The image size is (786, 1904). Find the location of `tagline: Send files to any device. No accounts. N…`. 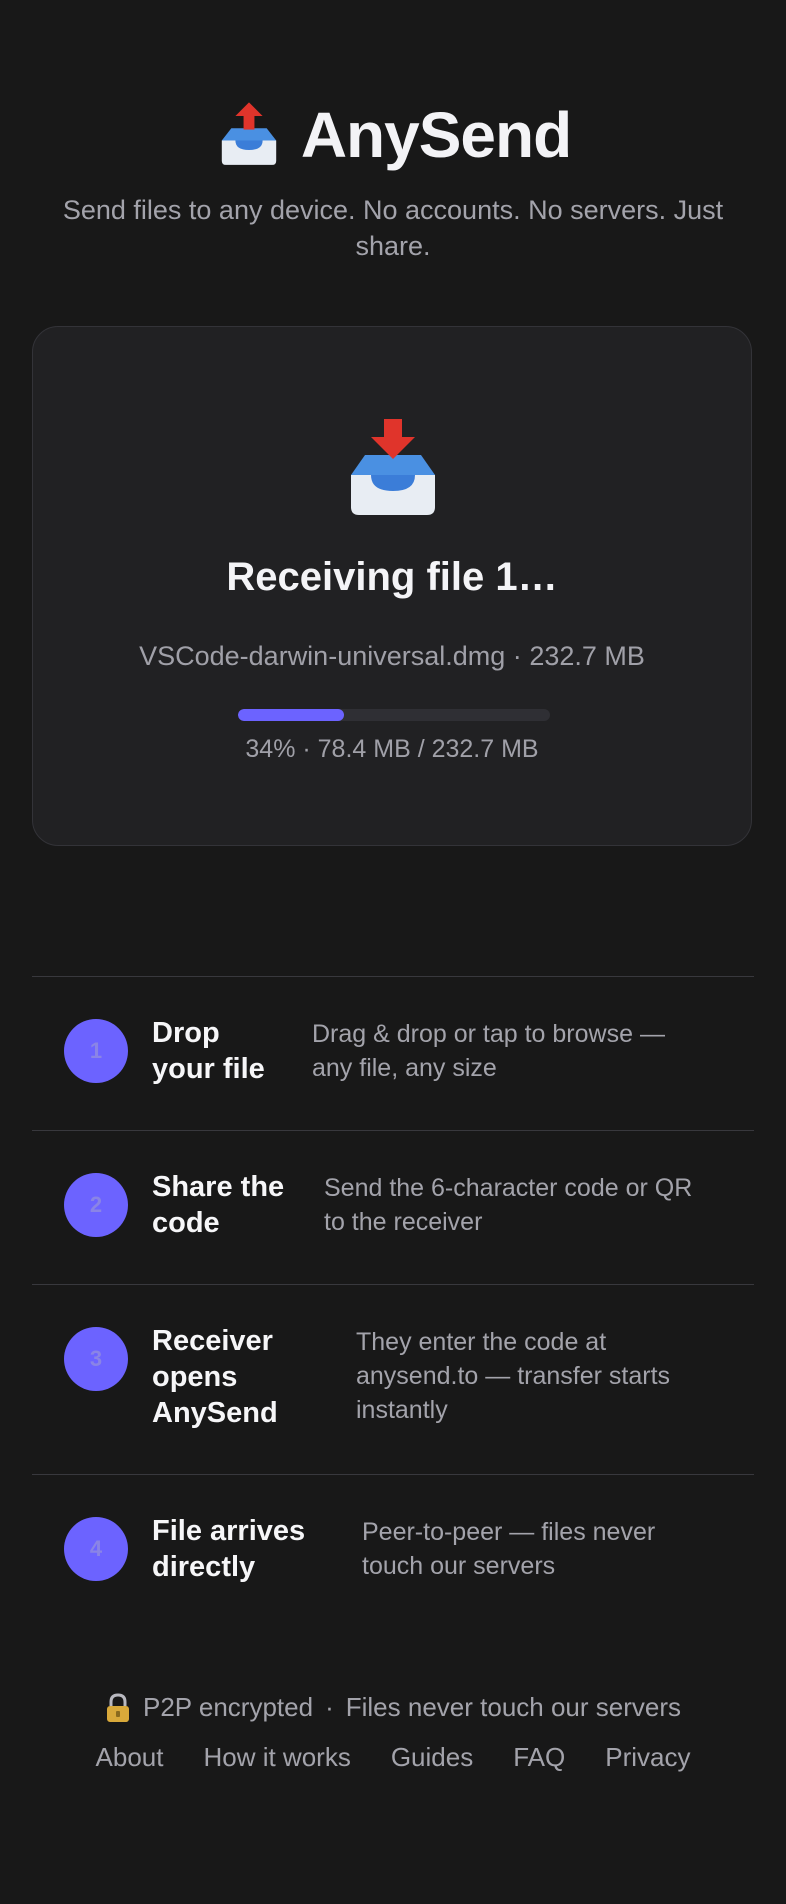

tagline: Send files to any device. No accounts. N… is located at coordinates (393, 228).